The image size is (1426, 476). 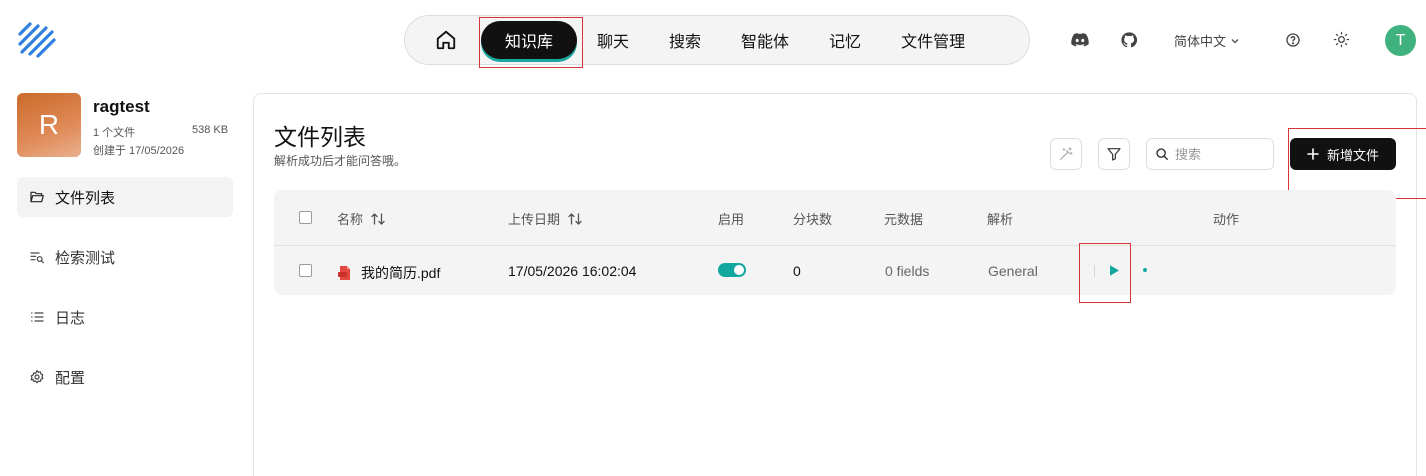 What do you see at coordinates (1129, 40) in the screenshot?
I see `github-icon` at bounding box center [1129, 40].